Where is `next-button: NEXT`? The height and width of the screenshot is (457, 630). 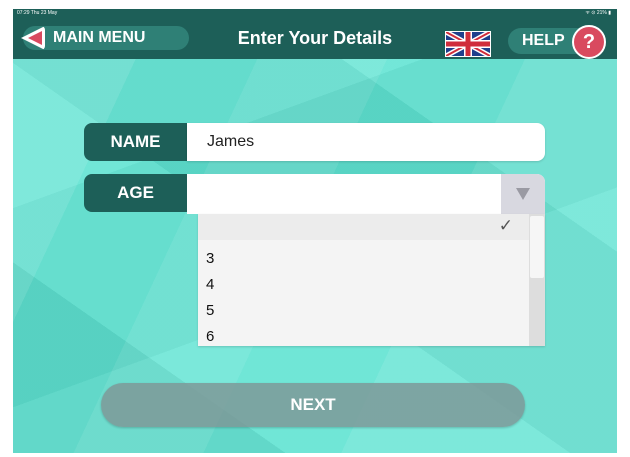 next-button: NEXT is located at coordinates (313, 405).